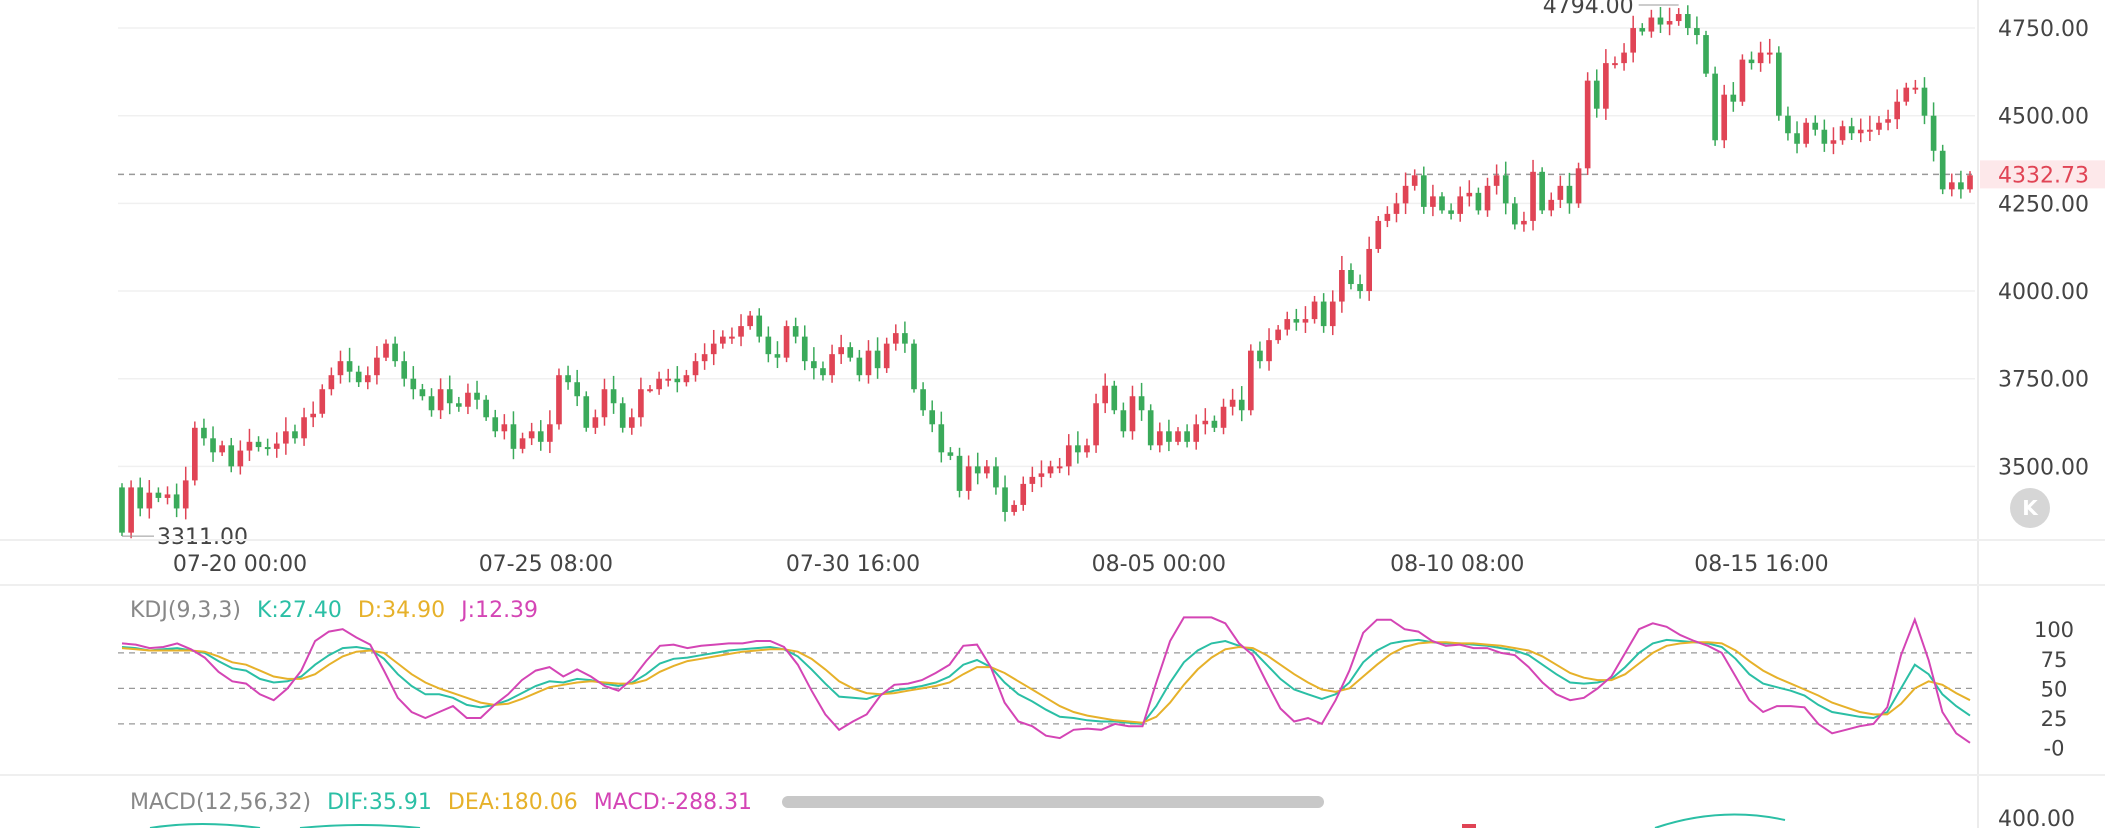 The height and width of the screenshot is (828, 2105). I want to click on x-tick-label: 07-25 08:00, so click(546, 564).